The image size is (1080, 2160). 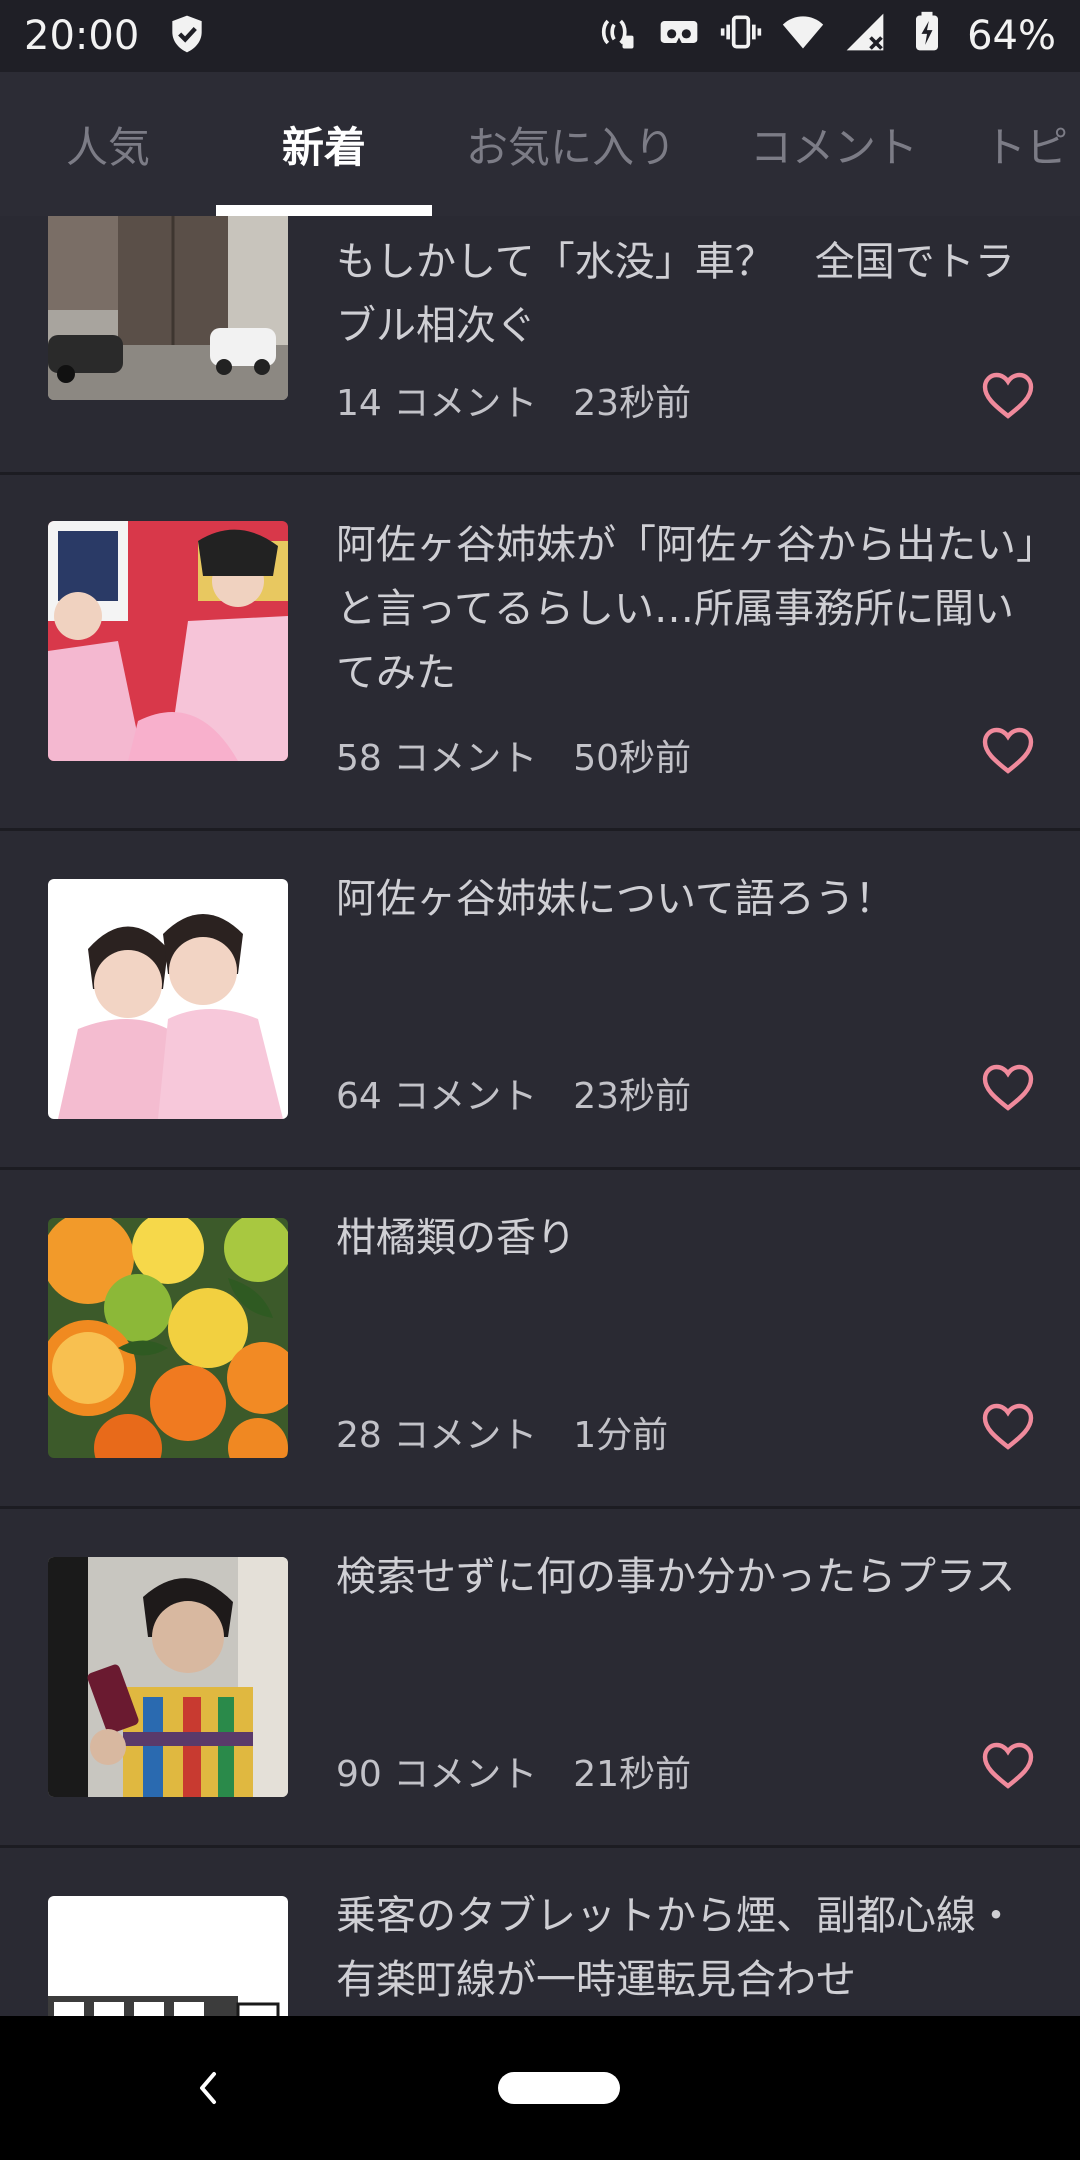 I want to click on tab-favorites: お気に入り, so click(x=571, y=144).